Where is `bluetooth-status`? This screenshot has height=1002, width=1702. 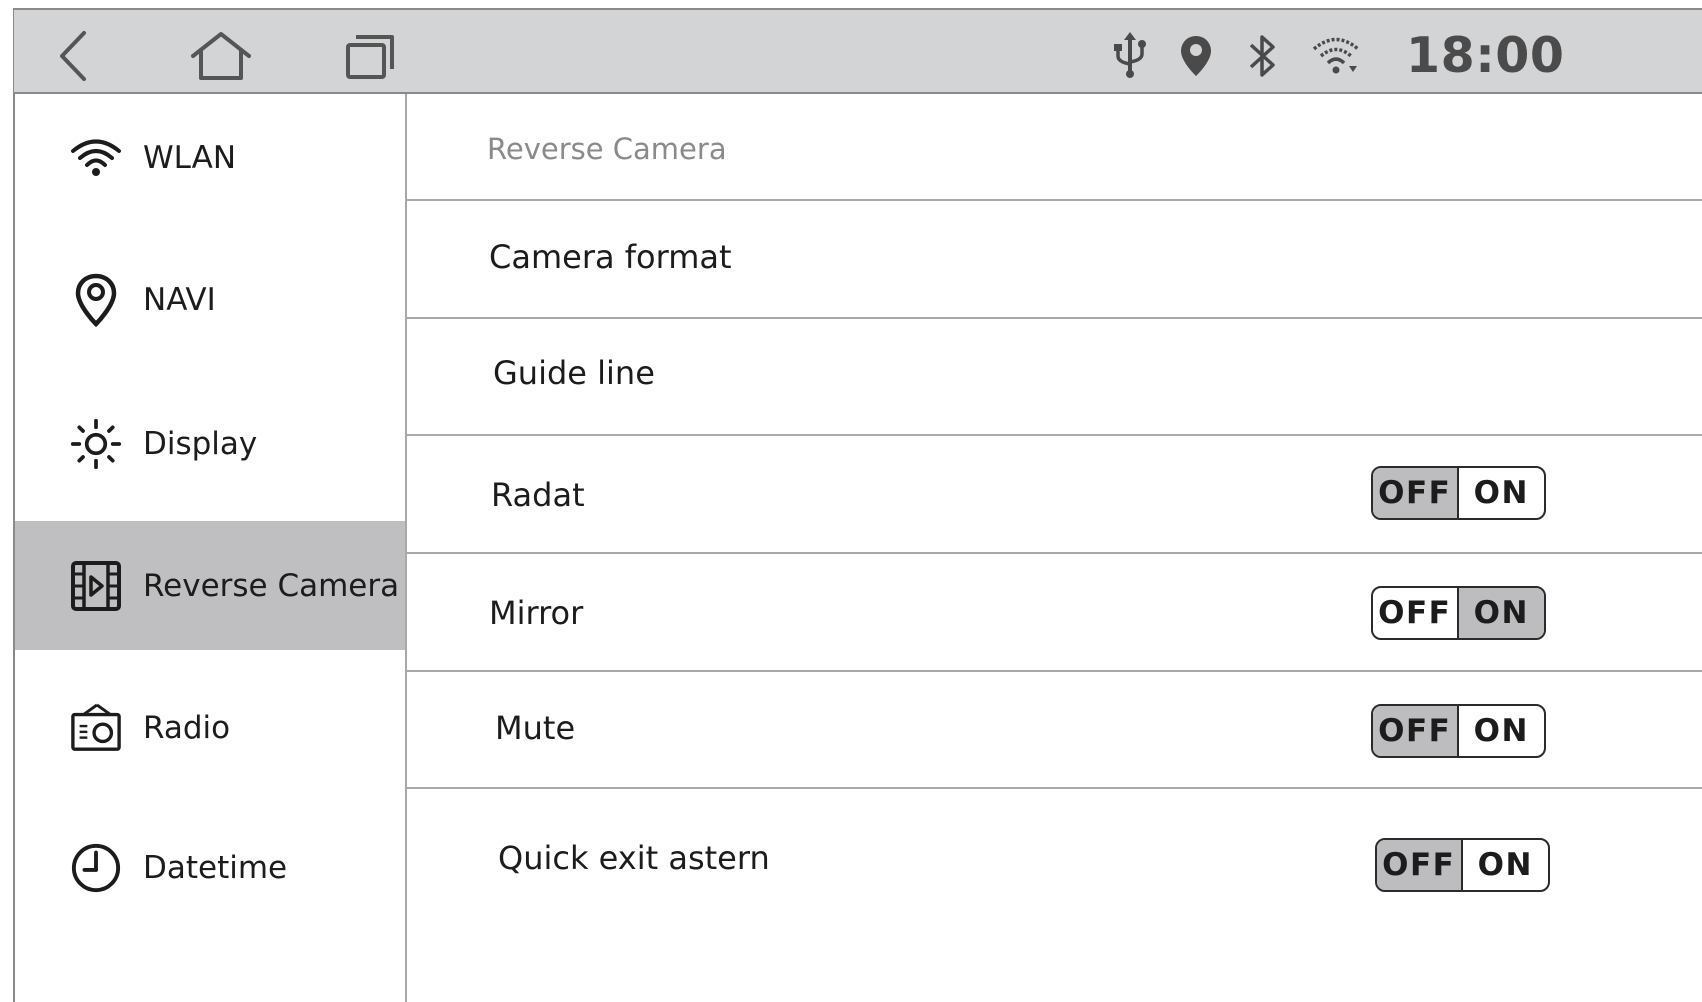 bluetooth-status is located at coordinates (1262, 56).